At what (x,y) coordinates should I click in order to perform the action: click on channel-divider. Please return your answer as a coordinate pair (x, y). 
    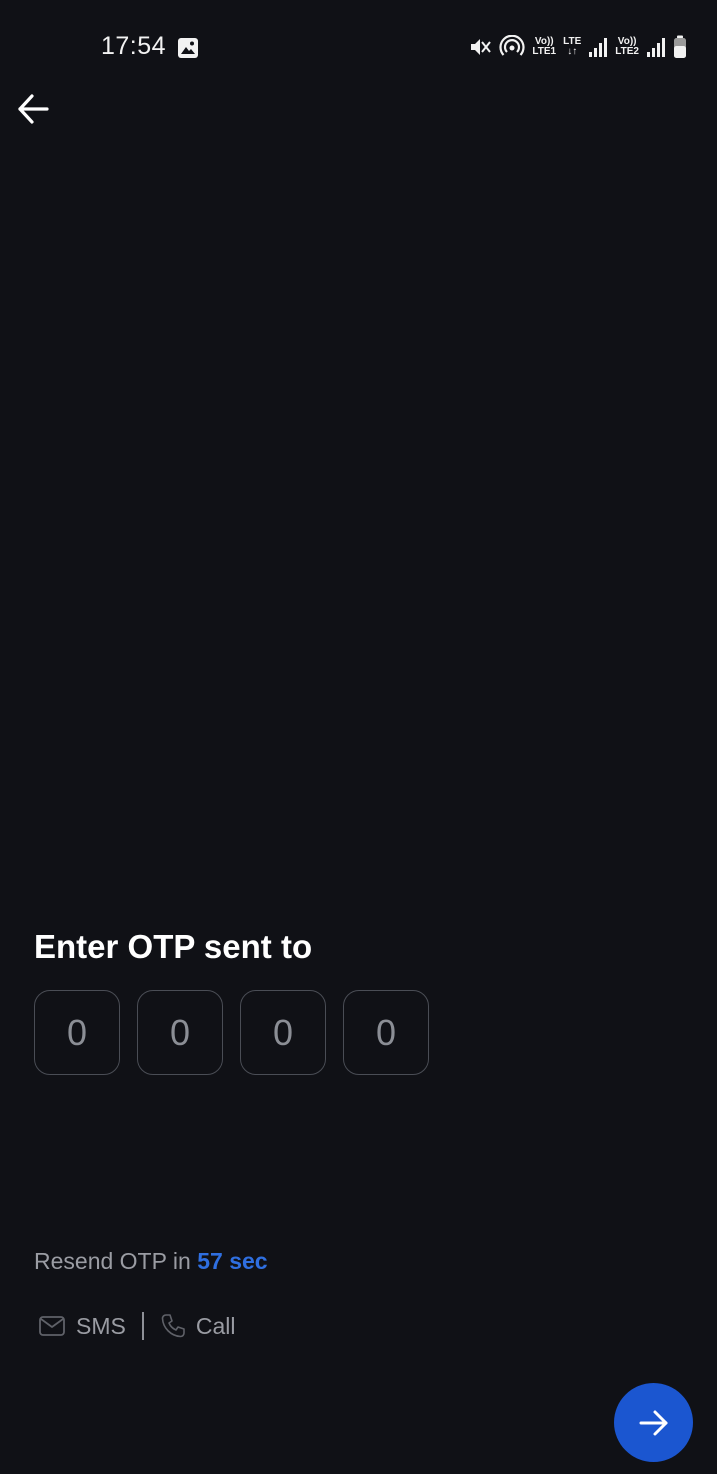
    Looking at the image, I should click on (142, 1326).